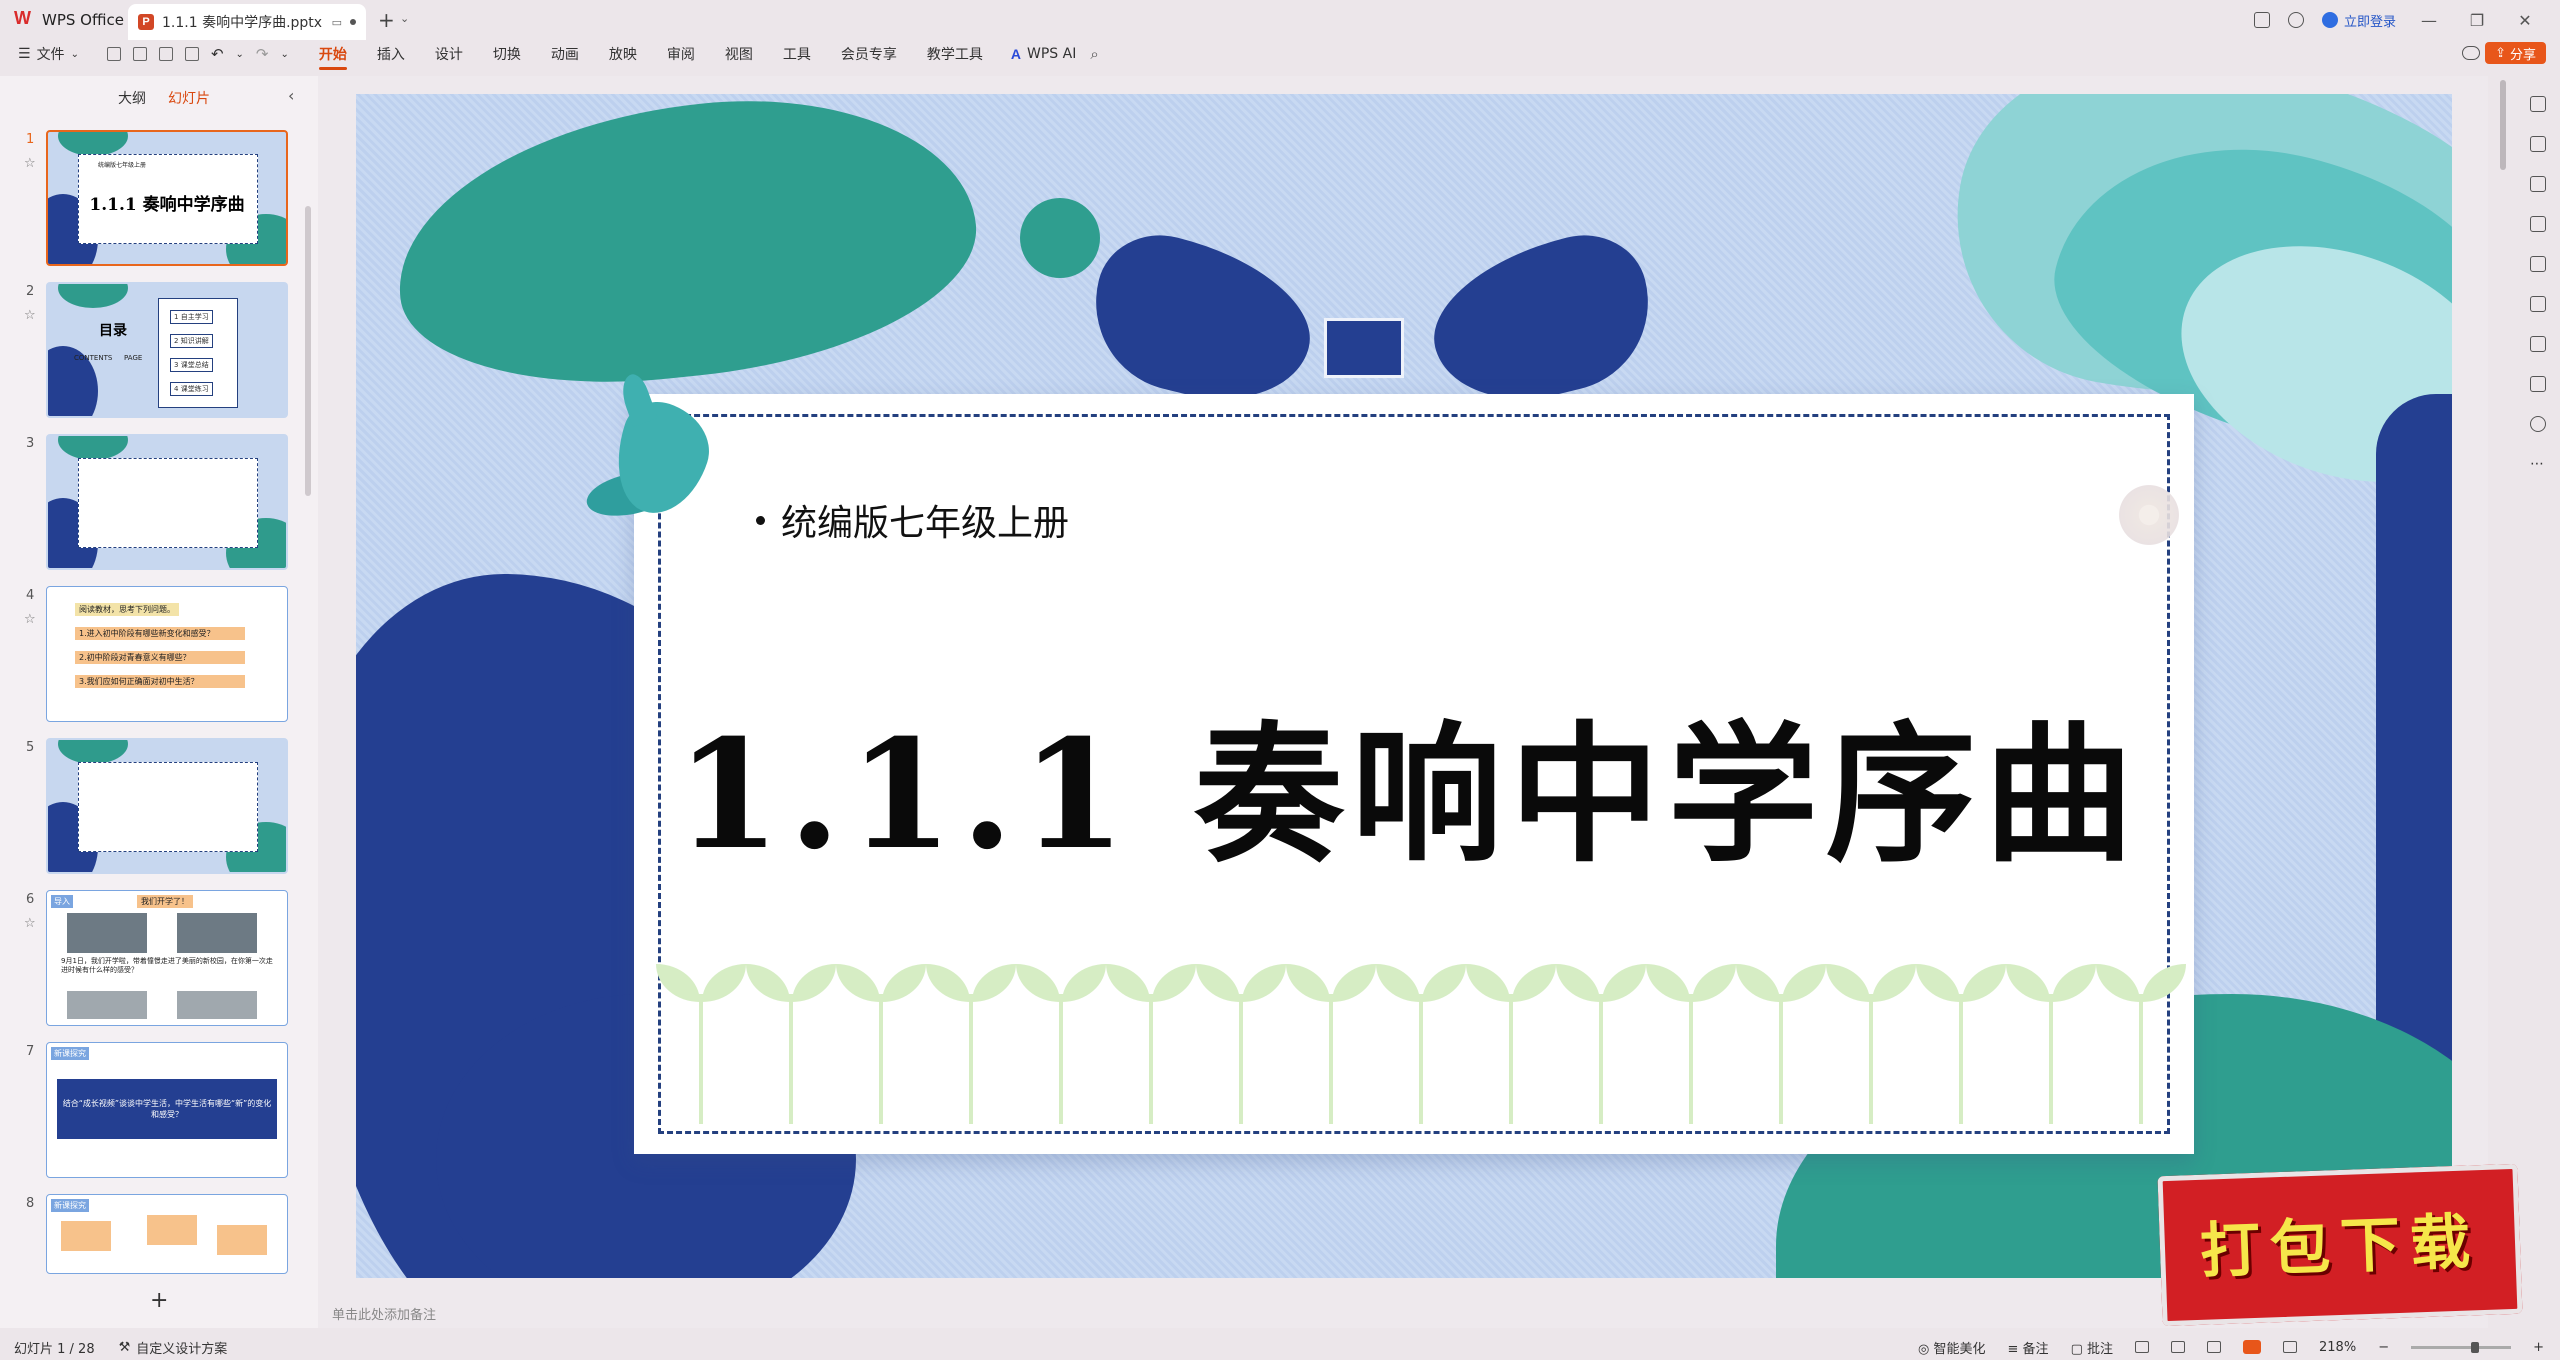  What do you see at coordinates (191, 54) in the screenshot?
I see `print-preview-icon` at bounding box center [191, 54].